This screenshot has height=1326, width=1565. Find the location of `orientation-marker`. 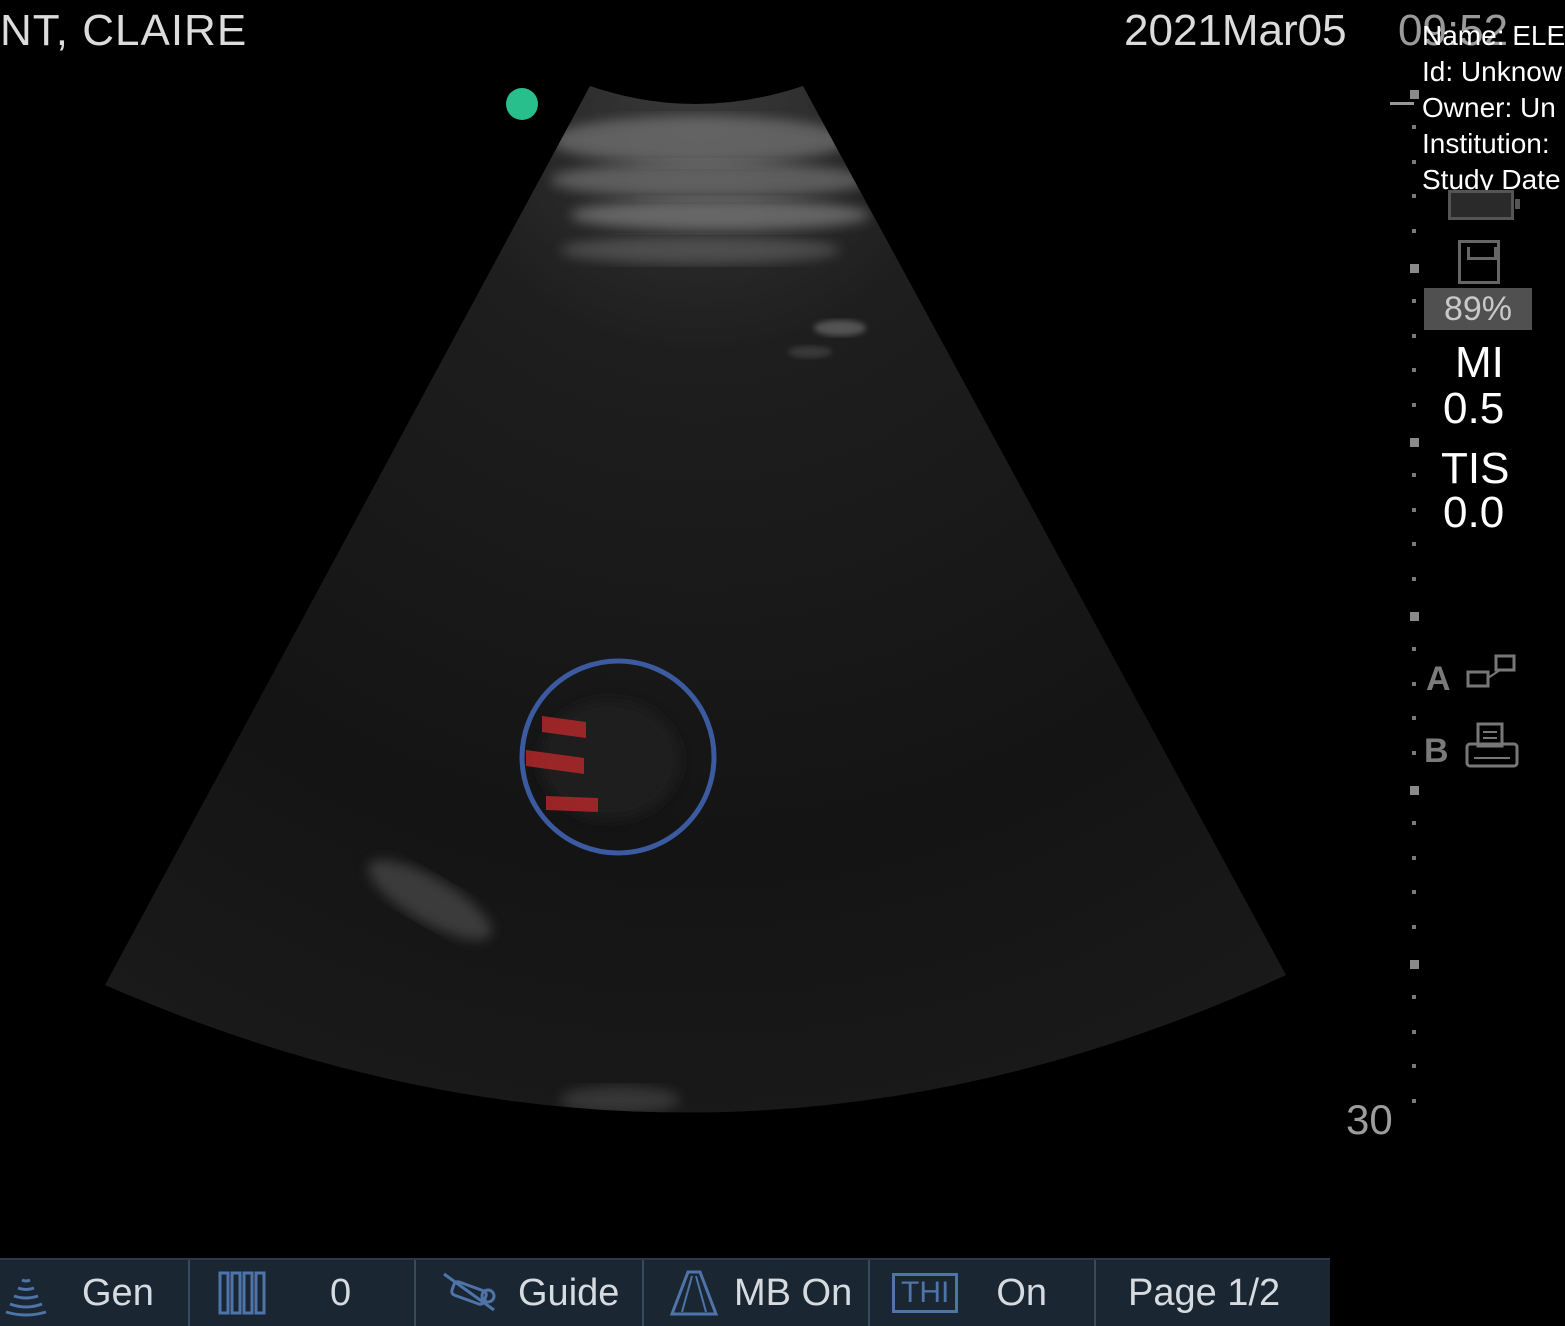

orientation-marker is located at coordinates (522, 104).